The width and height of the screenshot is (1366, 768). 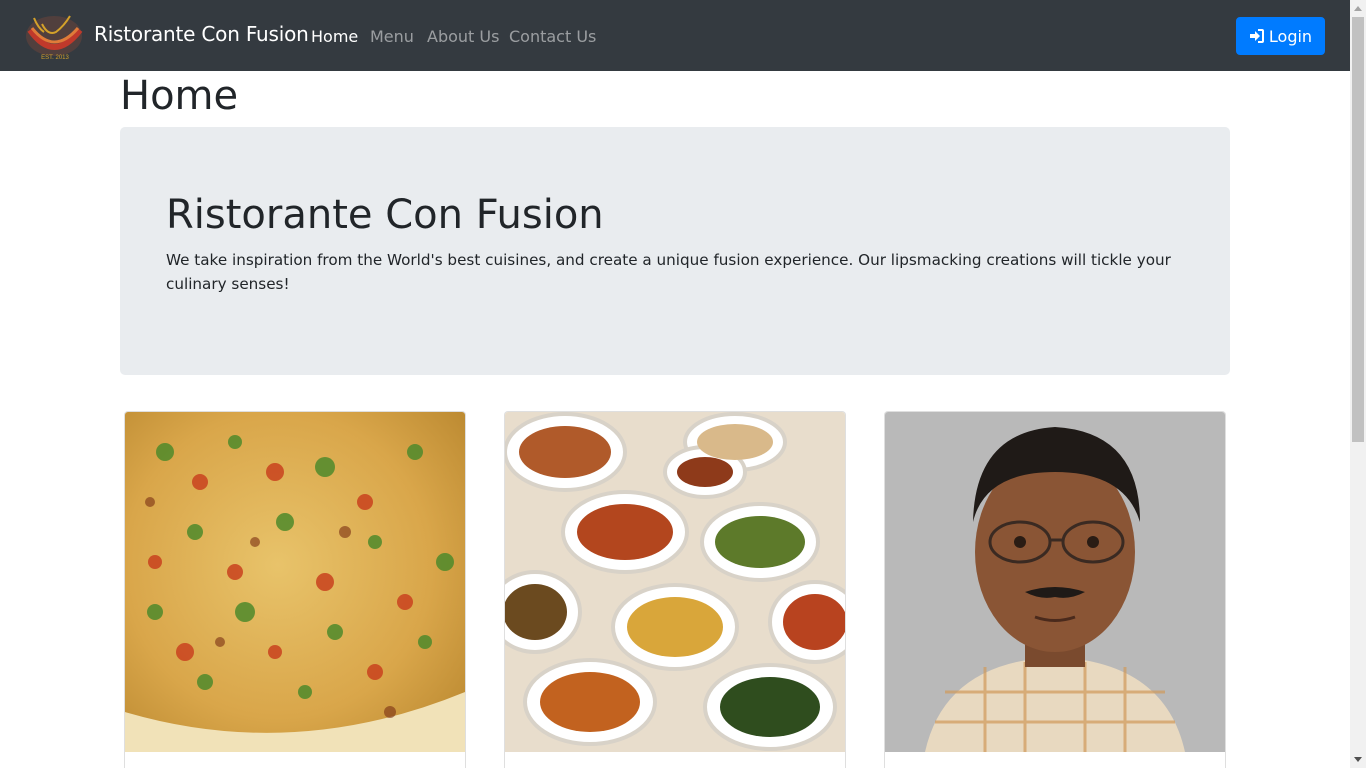 What do you see at coordinates (55, 58) in the screenshot?
I see `svg-text: EST. 2013` at bounding box center [55, 58].